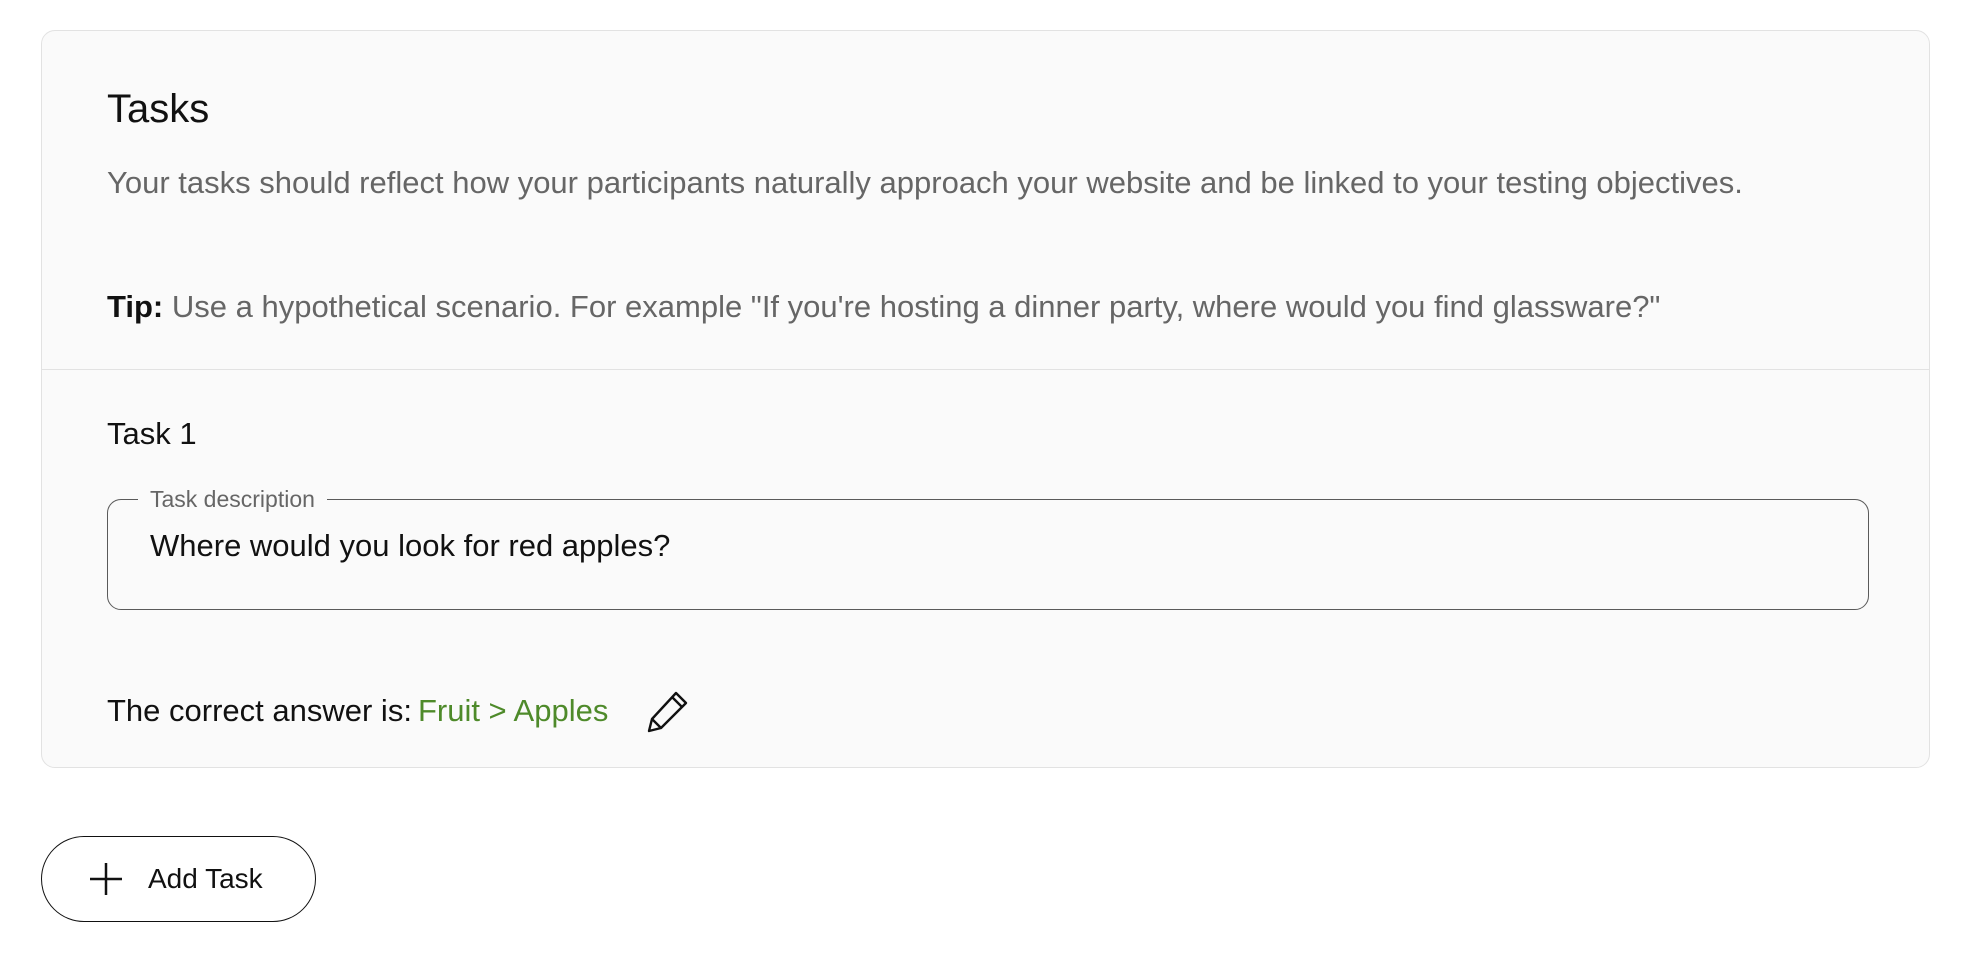  Describe the element at coordinates (106, 879) in the screenshot. I see `plus-icon` at that location.